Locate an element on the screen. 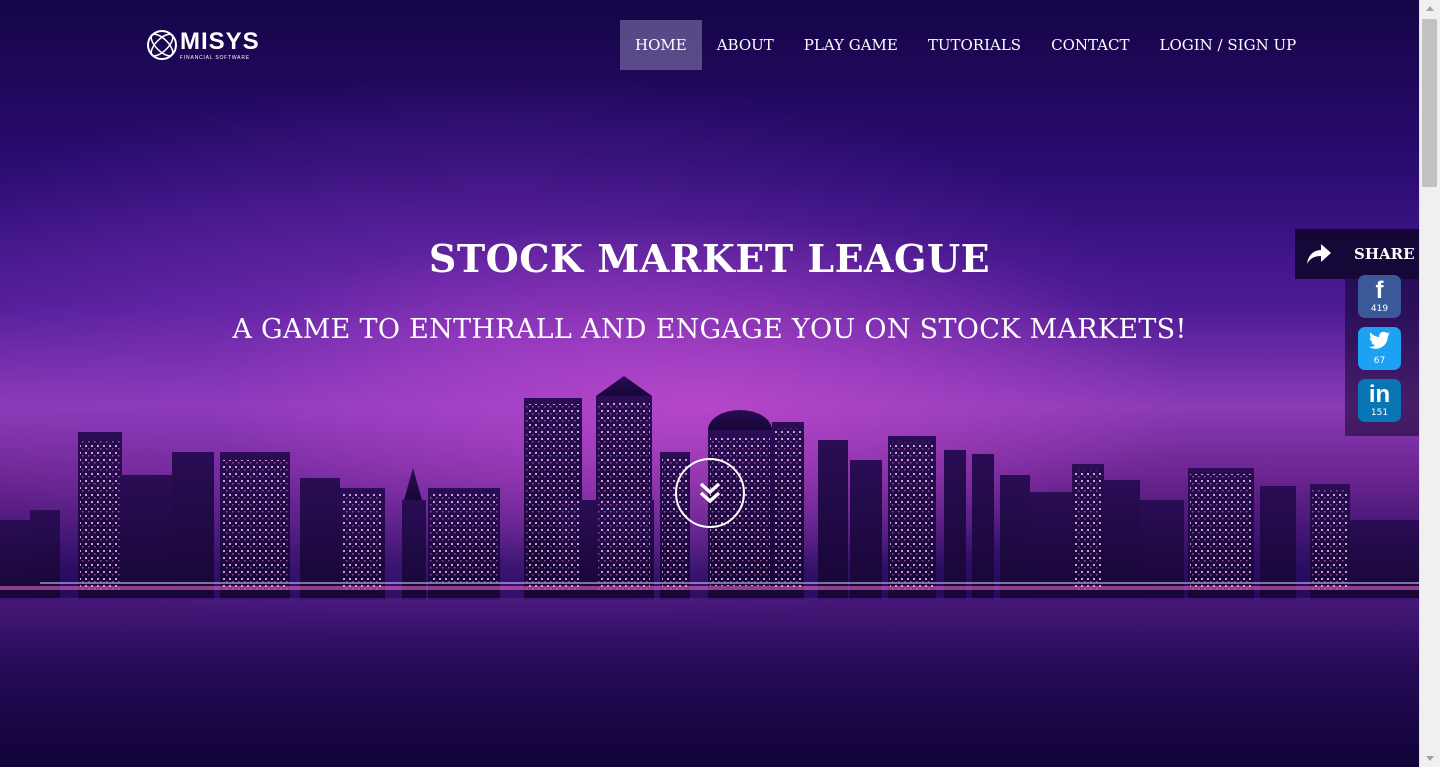 This screenshot has width=1440, height=767. scroll-up-arrow-icon is located at coordinates (1430, 8).